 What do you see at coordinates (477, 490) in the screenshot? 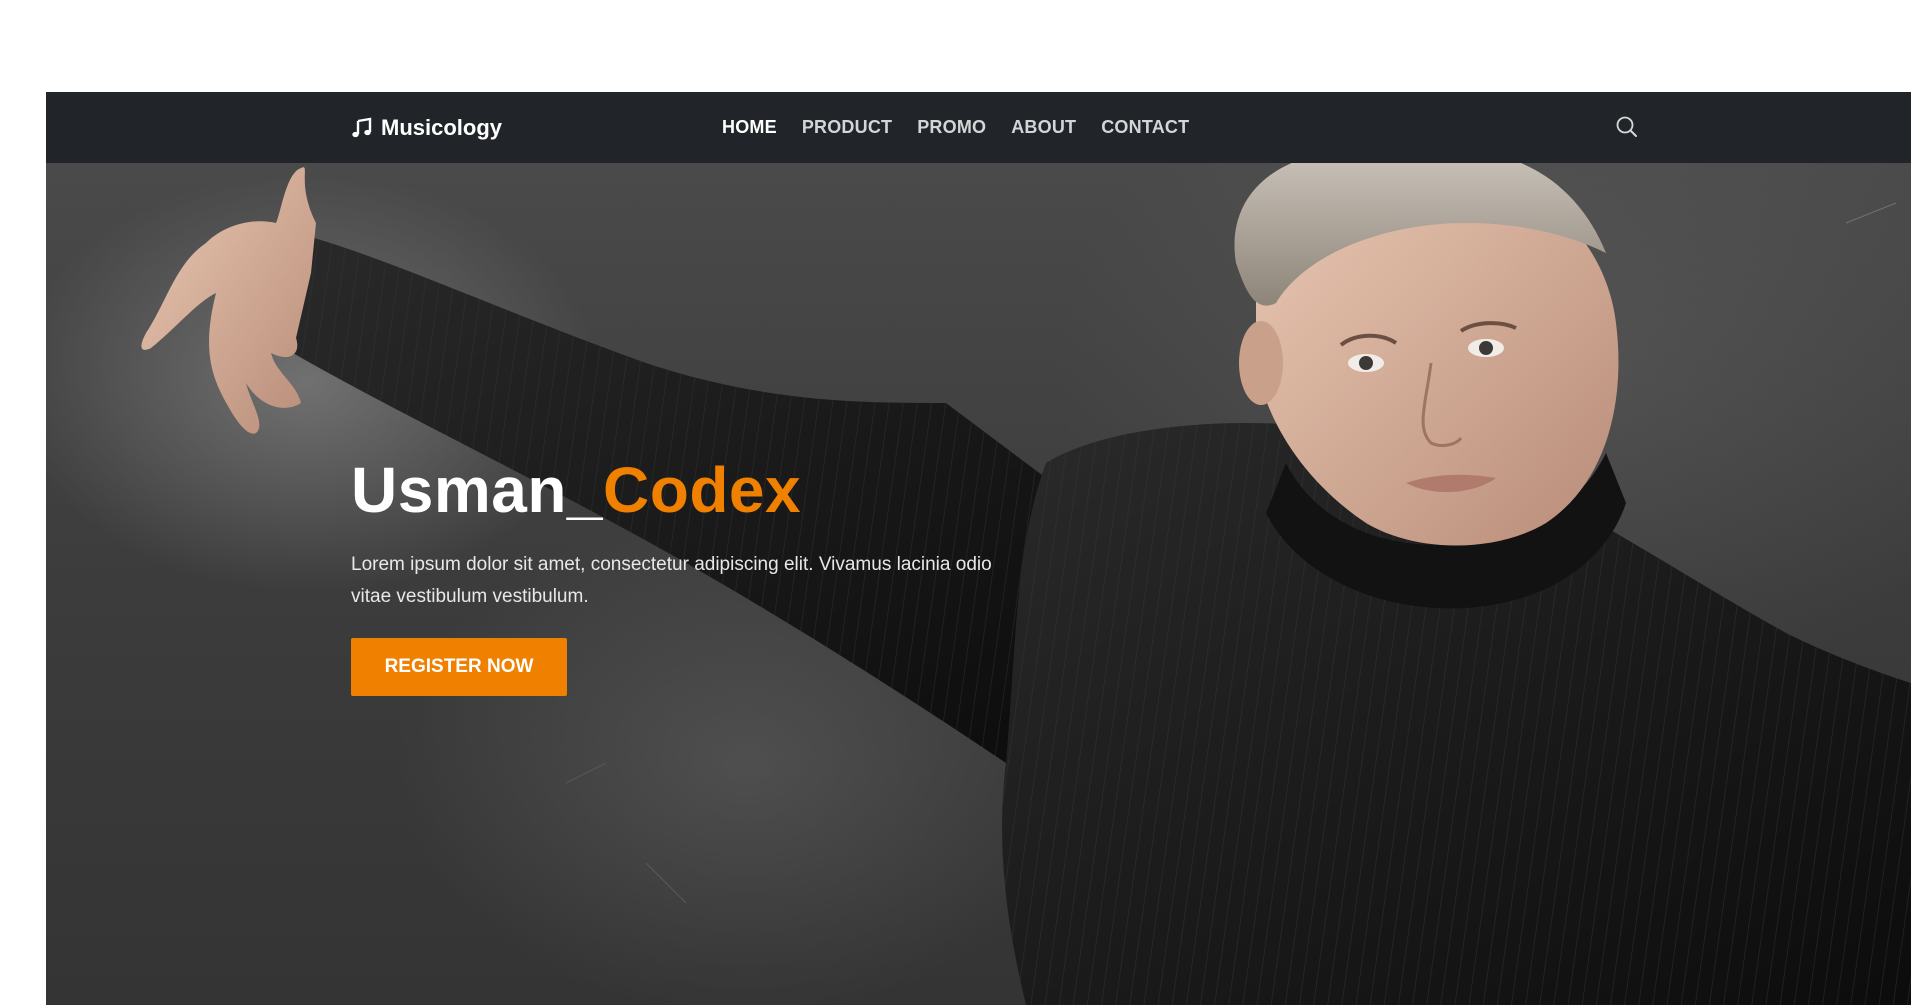
I see `hero-title-main: Usman_` at bounding box center [477, 490].